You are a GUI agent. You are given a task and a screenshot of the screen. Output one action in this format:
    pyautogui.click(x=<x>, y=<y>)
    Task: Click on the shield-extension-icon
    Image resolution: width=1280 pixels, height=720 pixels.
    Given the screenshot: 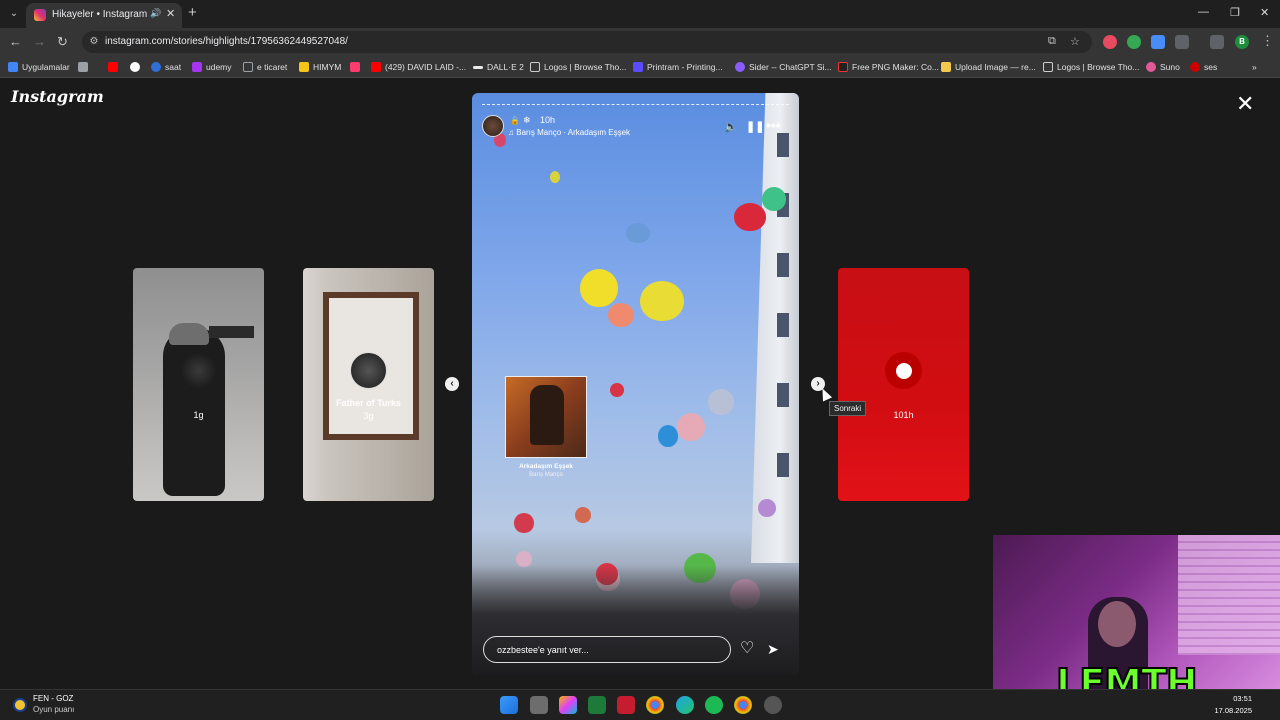 What is the action you would take?
    pyautogui.click(x=1134, y=42)
    